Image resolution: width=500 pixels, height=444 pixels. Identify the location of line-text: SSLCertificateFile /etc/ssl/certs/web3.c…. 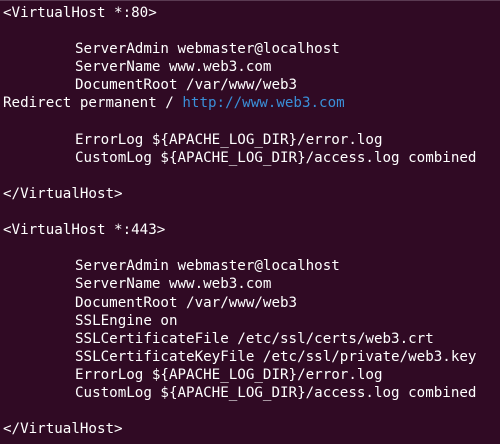
(254, 338).